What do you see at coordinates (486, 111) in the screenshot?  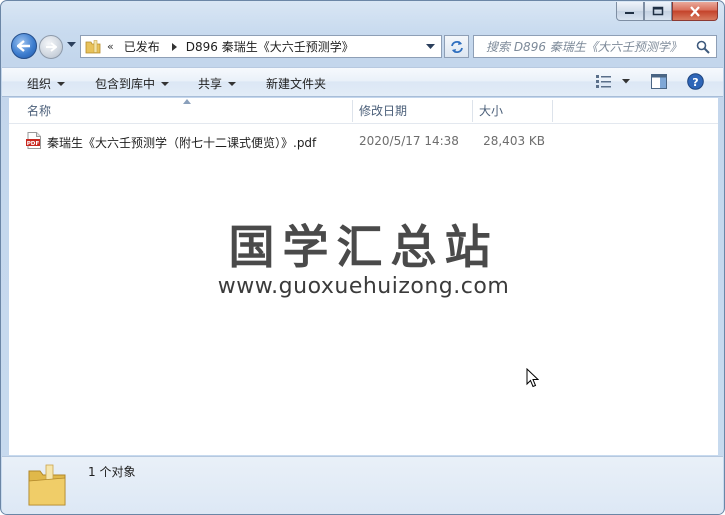 I see `column-size: 大小` at bounding box center [486, 111].